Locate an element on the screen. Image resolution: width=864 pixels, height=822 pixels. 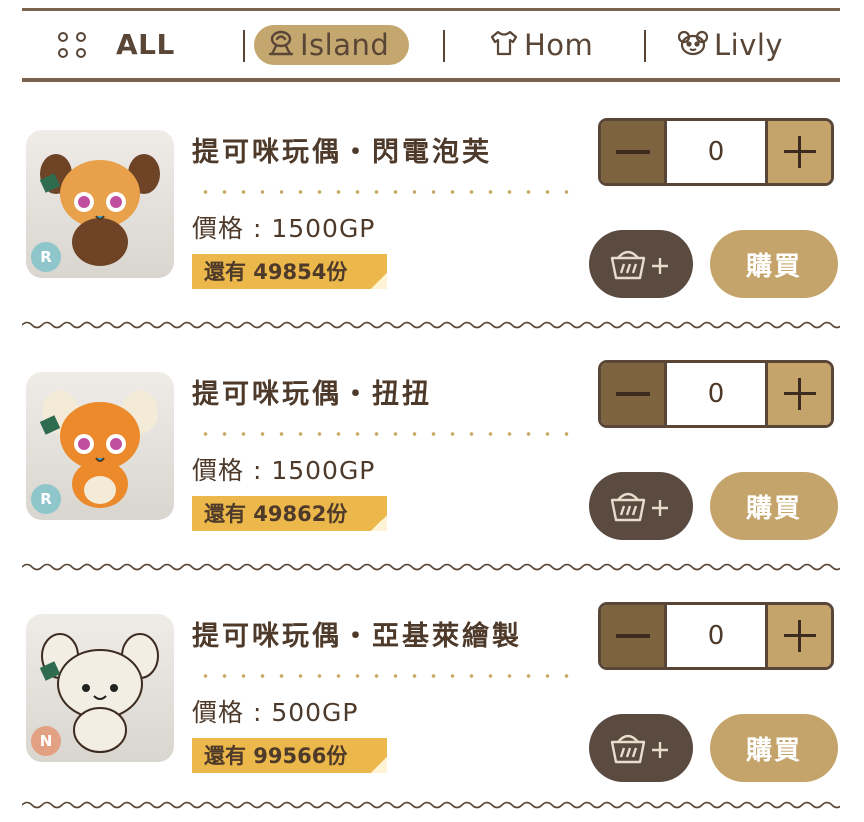
rarity-badge: N is located at coordinates (46, 741).